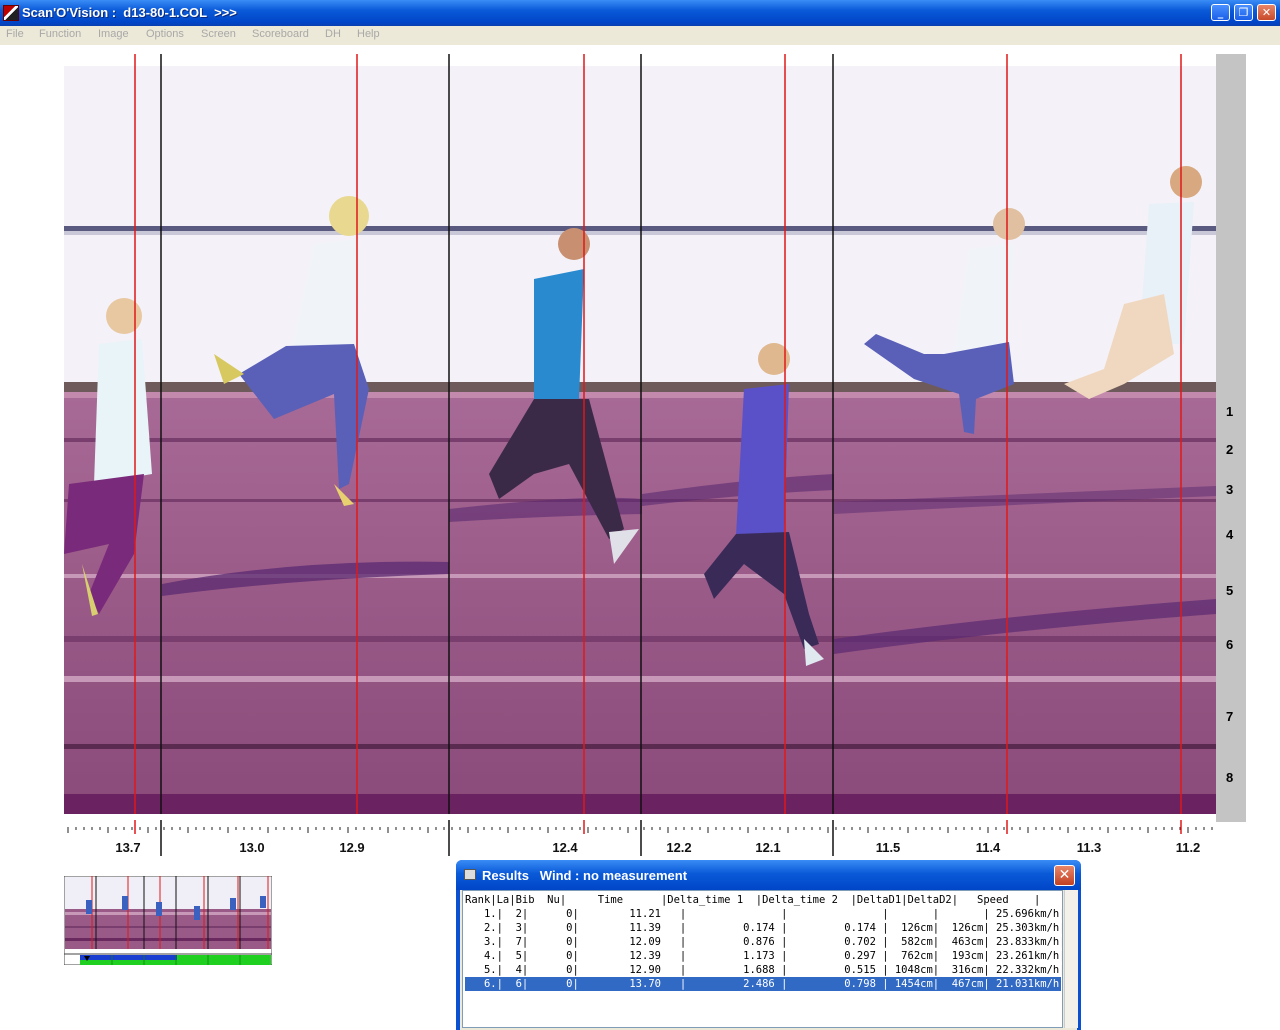 The image size is (1280, 1030). I want to click on time-tick-label: 11.2, so click(1188, 847).